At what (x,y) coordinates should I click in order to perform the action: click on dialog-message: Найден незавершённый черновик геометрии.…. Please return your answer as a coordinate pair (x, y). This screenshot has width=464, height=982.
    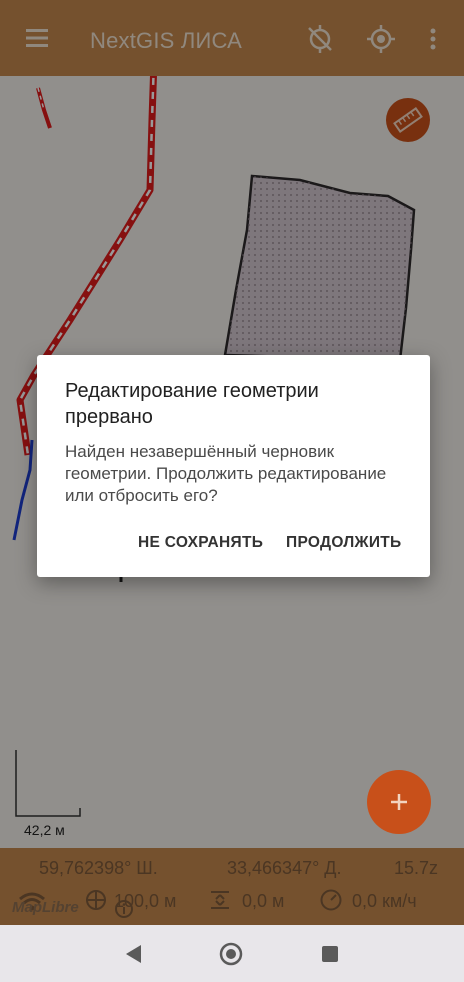
    Looking at the image, I should click on (226, 473).